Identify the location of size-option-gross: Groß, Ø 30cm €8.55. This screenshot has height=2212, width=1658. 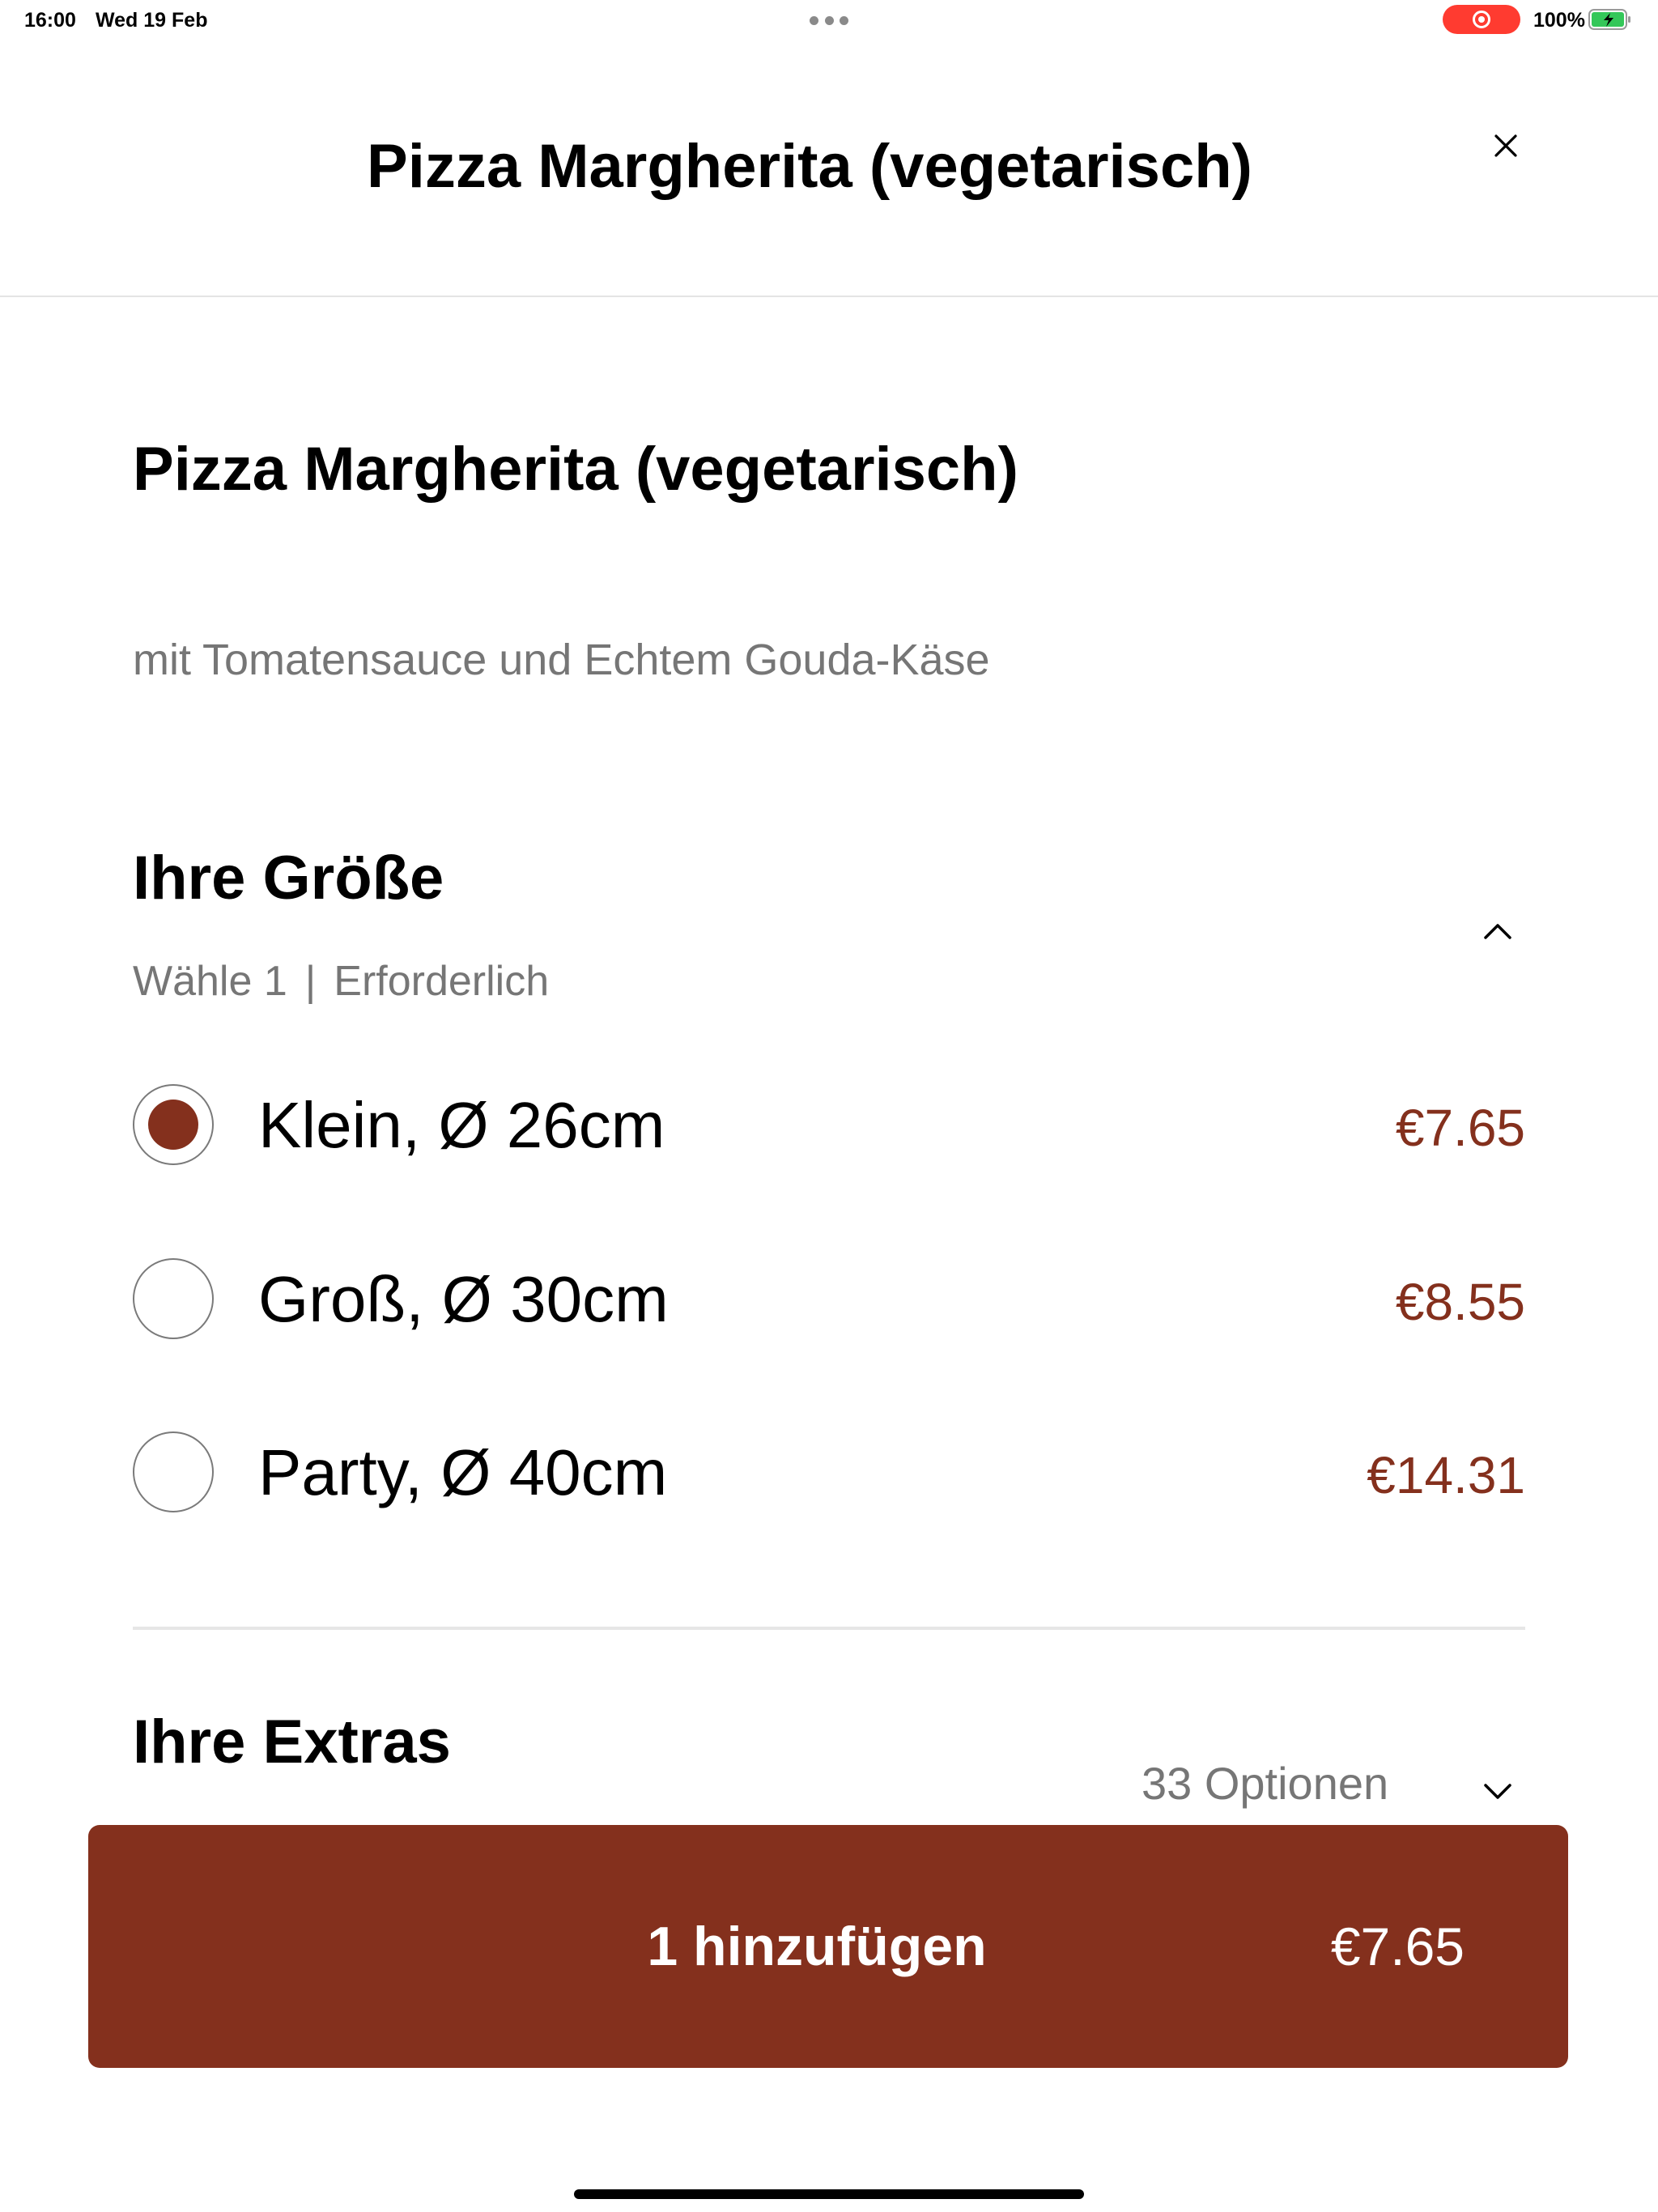
(829, 1299).